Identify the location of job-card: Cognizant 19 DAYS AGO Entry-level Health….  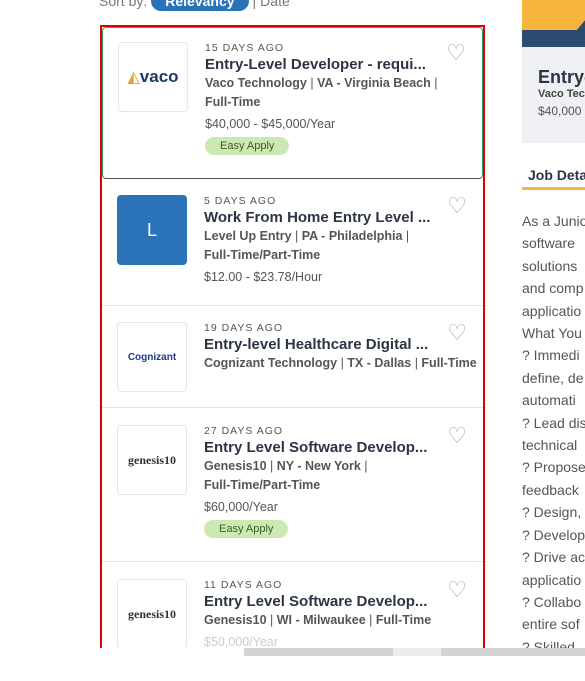
(292, 357).